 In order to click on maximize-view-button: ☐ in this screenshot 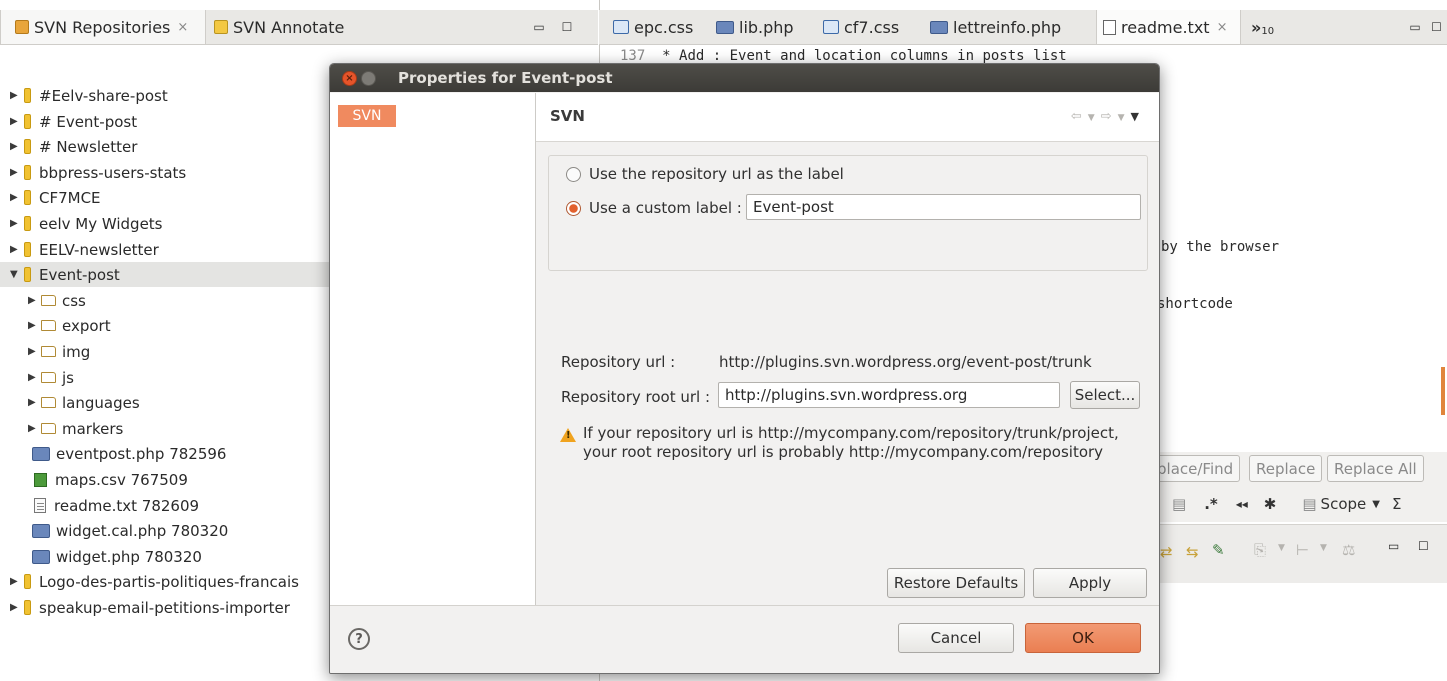, I will do `click(567, 27)`.